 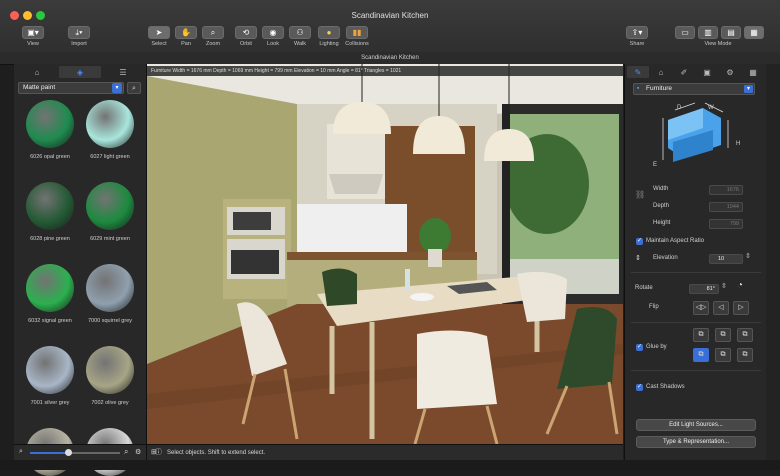 What do you see at coordinates (639, 387) in the screenshot?
I see `cast-shadows-checkbox: ✓` at bounding box center [639, 387].